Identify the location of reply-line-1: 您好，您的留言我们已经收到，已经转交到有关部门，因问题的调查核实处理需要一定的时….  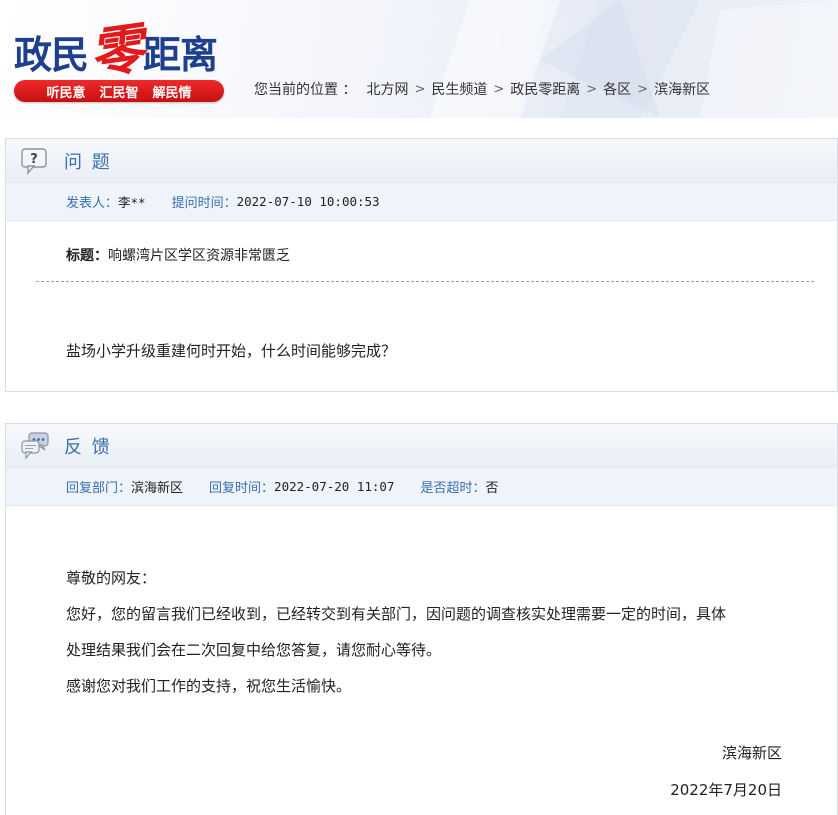
(396, 614).